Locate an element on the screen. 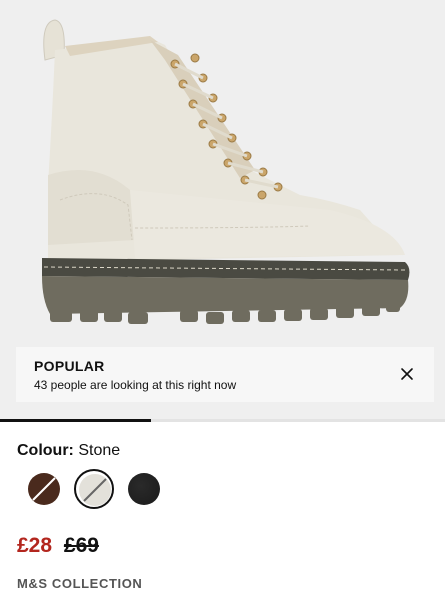  swatch-brown-fill is located at coordinates (44, 489).